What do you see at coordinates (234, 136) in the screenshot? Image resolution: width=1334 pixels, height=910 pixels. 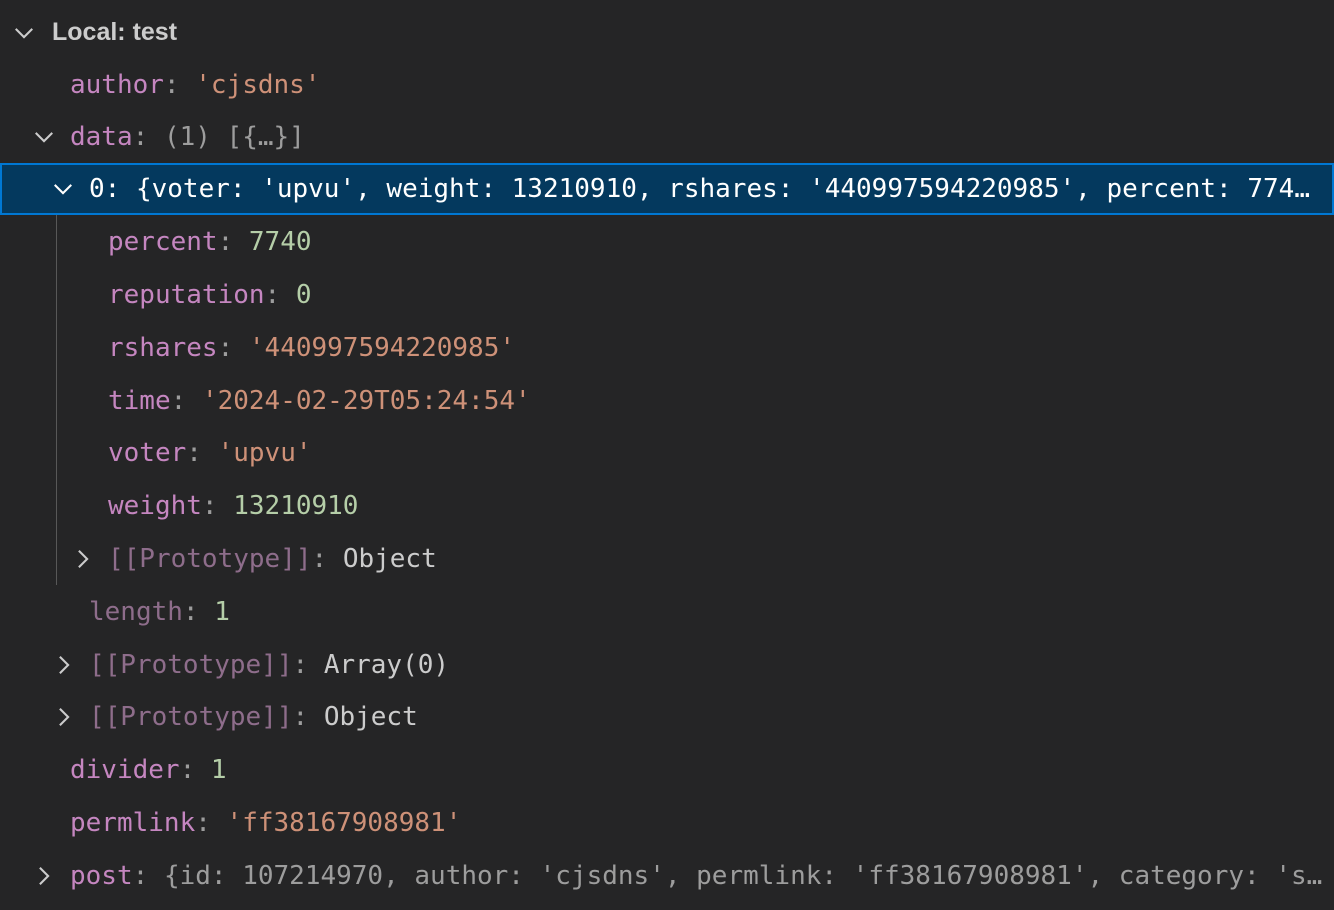 I see `variable-value: (1) [{…}]` at bounding box center [234, 136].